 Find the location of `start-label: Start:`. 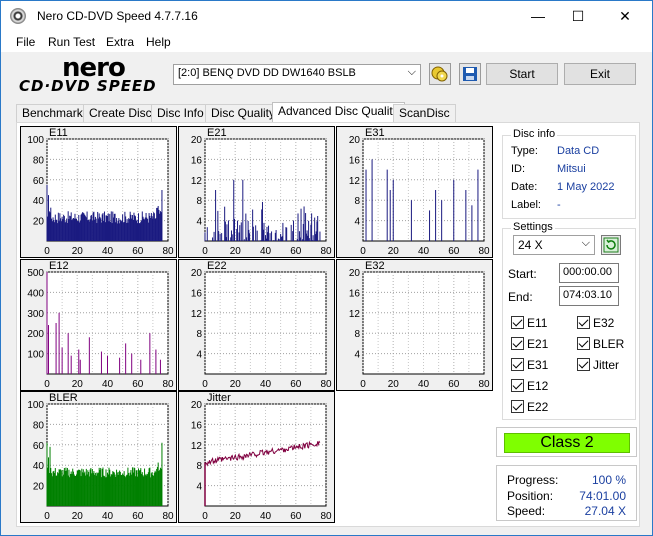

start-label: Start: is located at coordinates (522, 274).